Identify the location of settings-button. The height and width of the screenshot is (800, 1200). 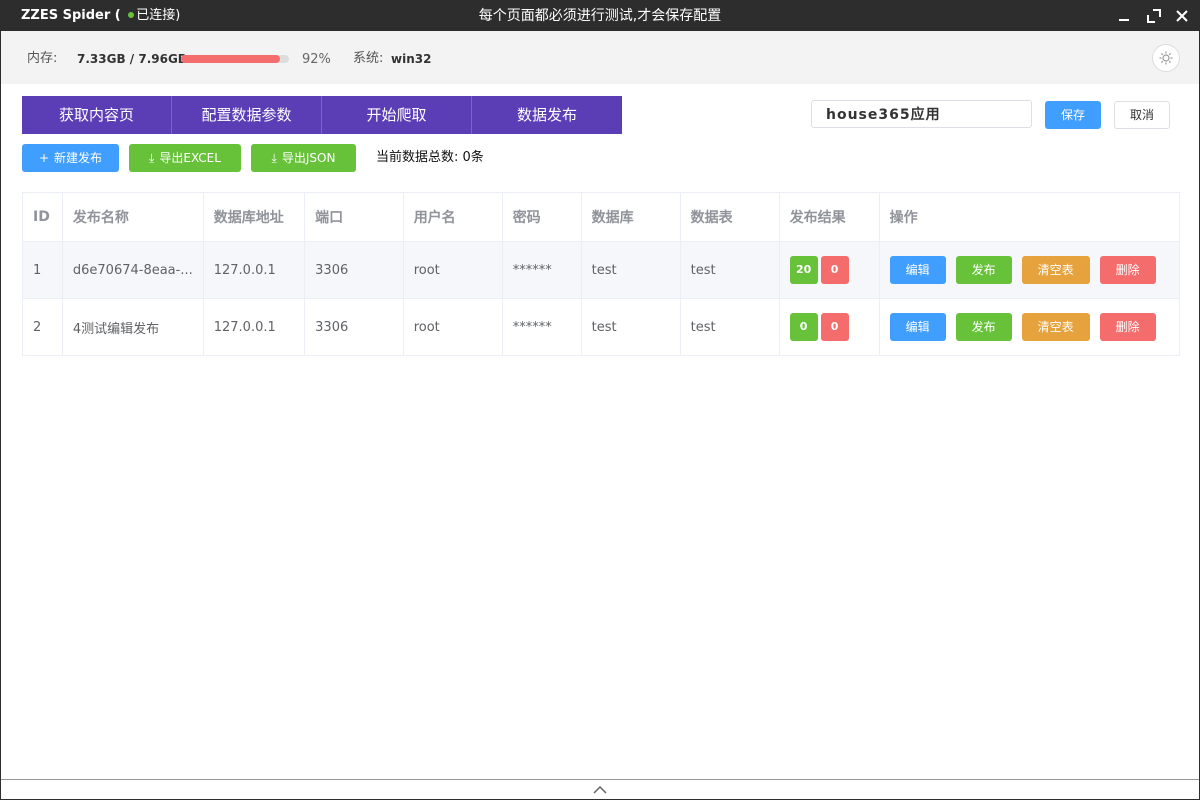
(1166, 58).